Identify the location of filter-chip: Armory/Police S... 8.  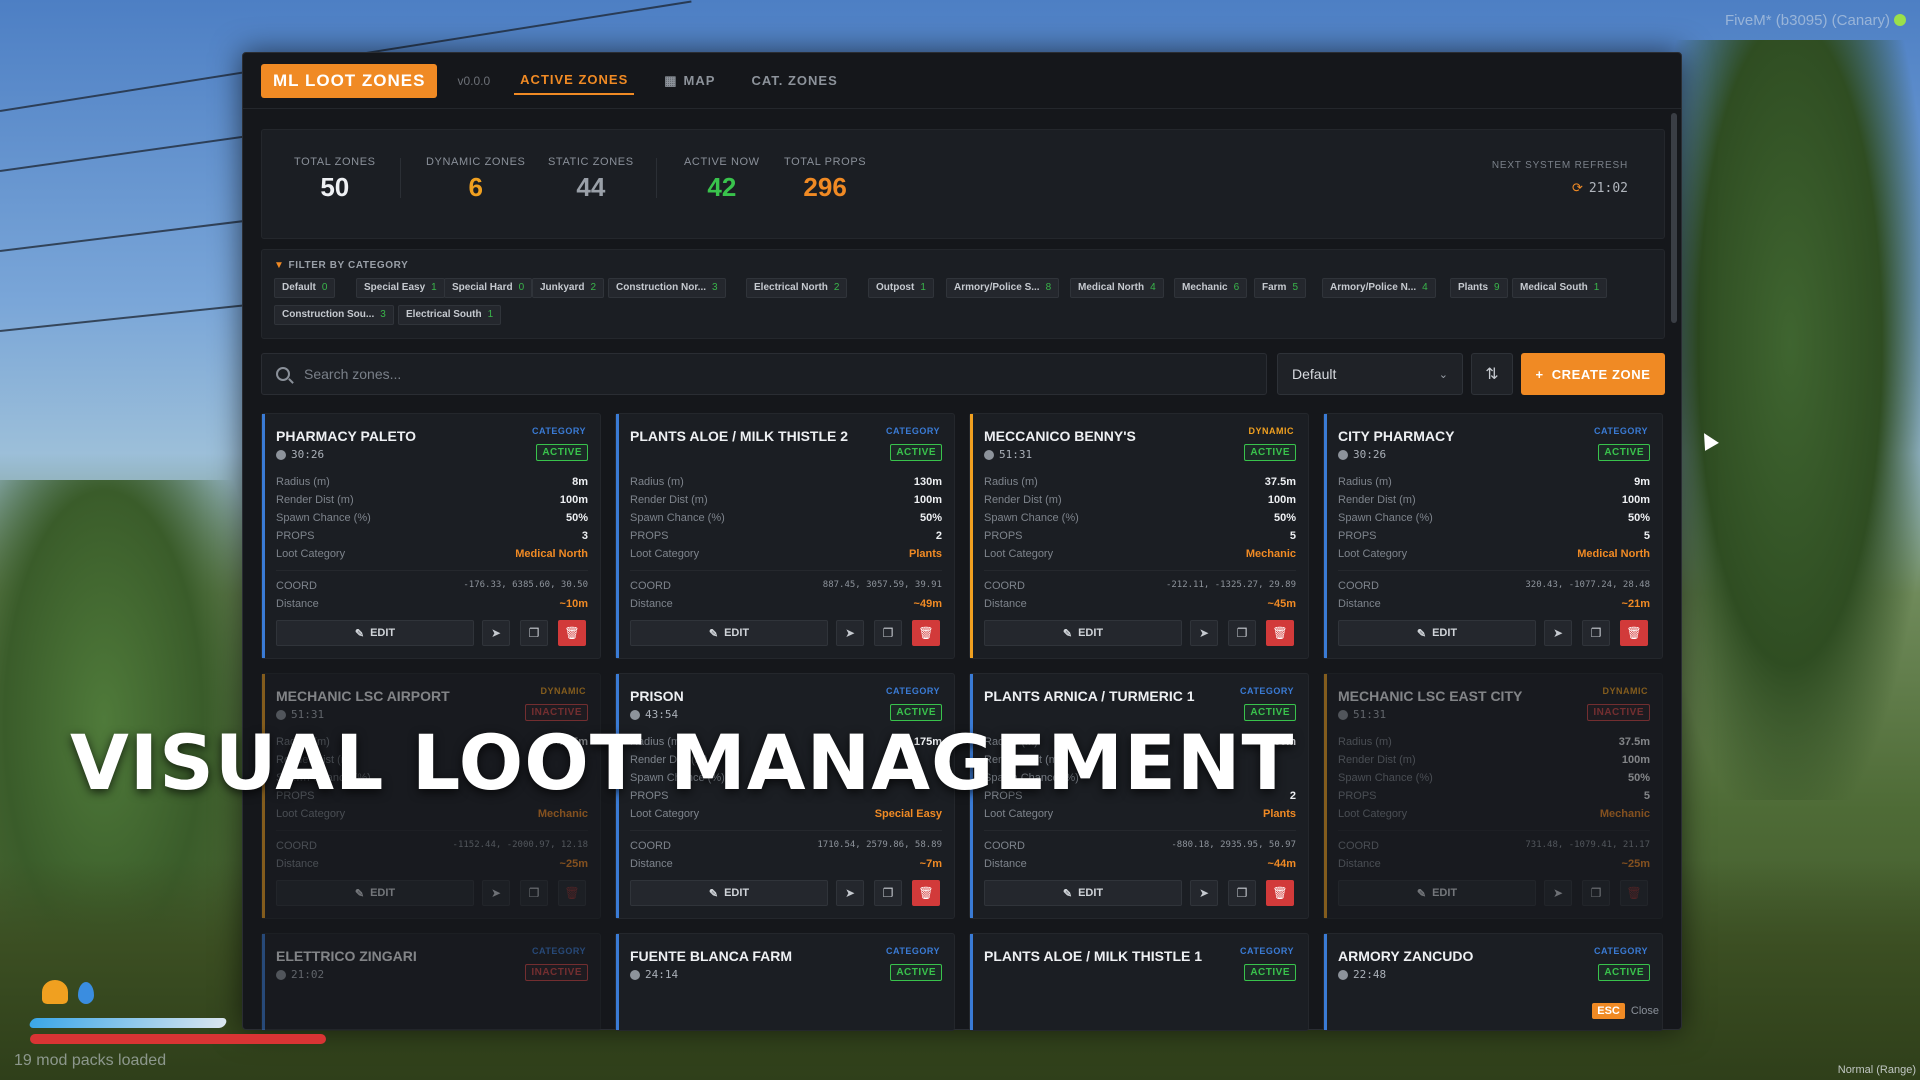
(1003, 288).